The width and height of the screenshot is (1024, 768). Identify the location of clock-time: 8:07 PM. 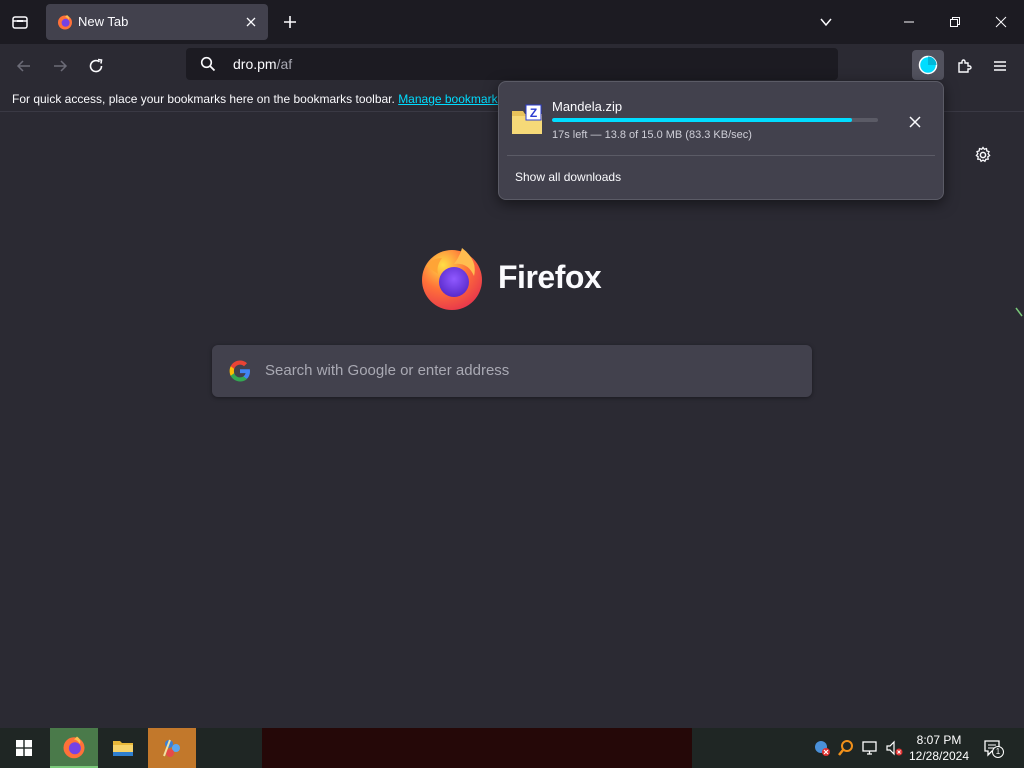
(939, 740).